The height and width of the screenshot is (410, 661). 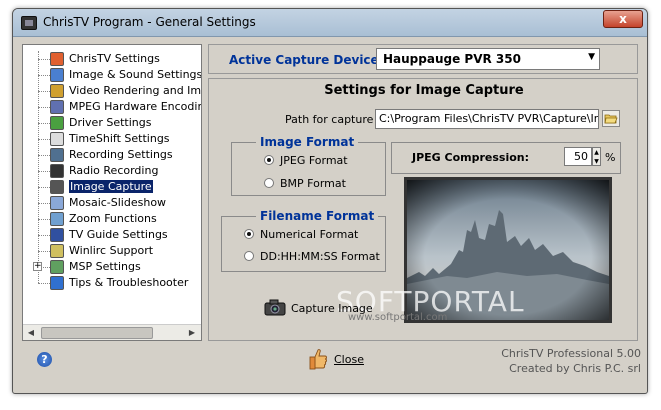 I want to click on tree-item-label: Radio Recording, so click(x=114, y=170).